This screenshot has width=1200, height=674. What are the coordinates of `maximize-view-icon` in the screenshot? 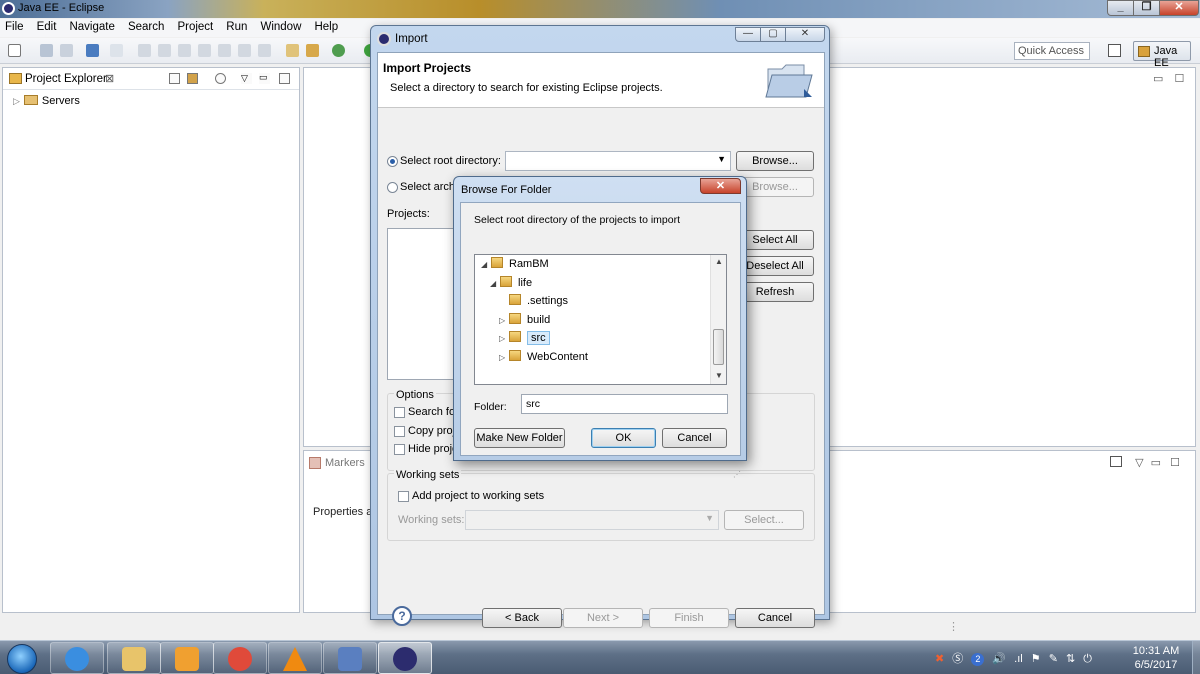 It's located at (284, 78).